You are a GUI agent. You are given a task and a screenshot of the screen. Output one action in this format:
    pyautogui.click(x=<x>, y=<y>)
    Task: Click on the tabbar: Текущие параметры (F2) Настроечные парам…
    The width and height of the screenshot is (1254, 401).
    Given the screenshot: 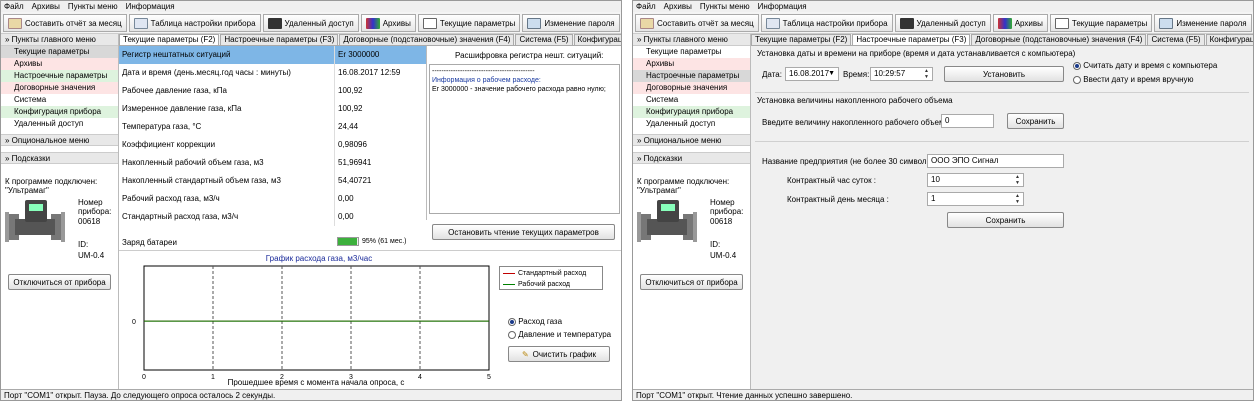 What is the action you would take?
    pyautogui.click(x=370, y=39)
    